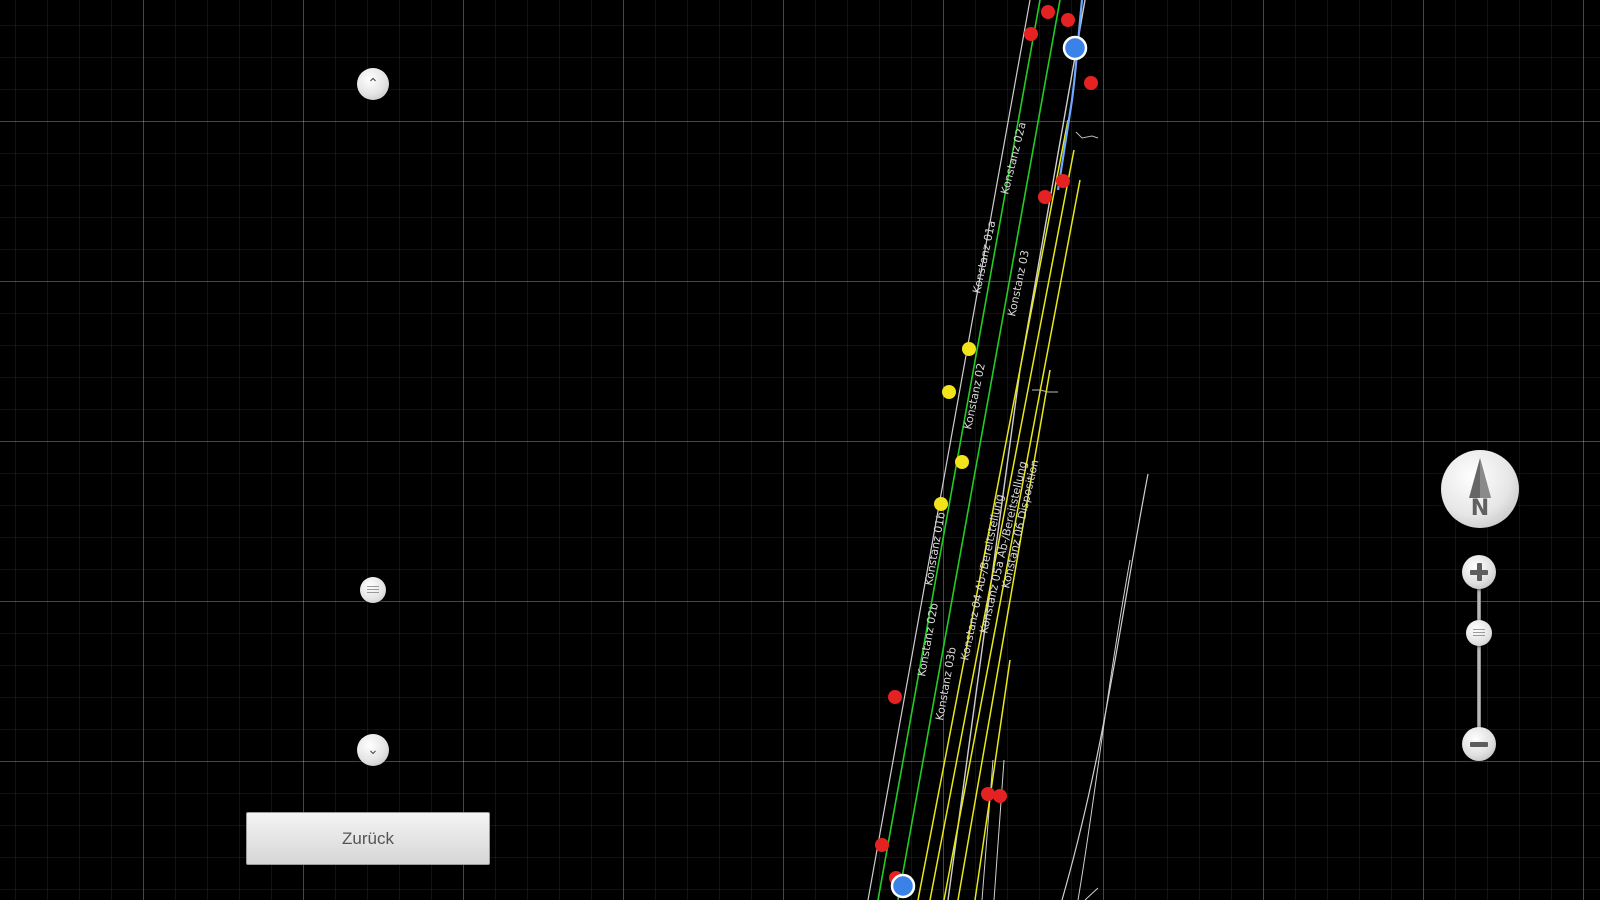  What do you see at coordinates (1013, 158) in the screenshot?
I see `track-label: Konstanz 02a` at bounding box center [1013, 158].